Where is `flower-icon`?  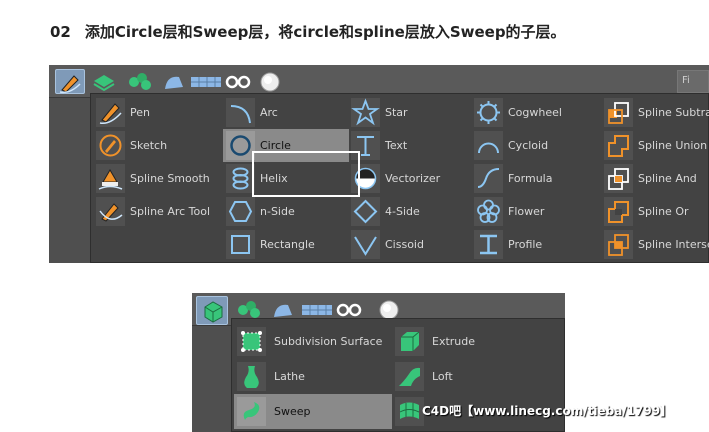 flower-icon is located at coordinates (488, 211).